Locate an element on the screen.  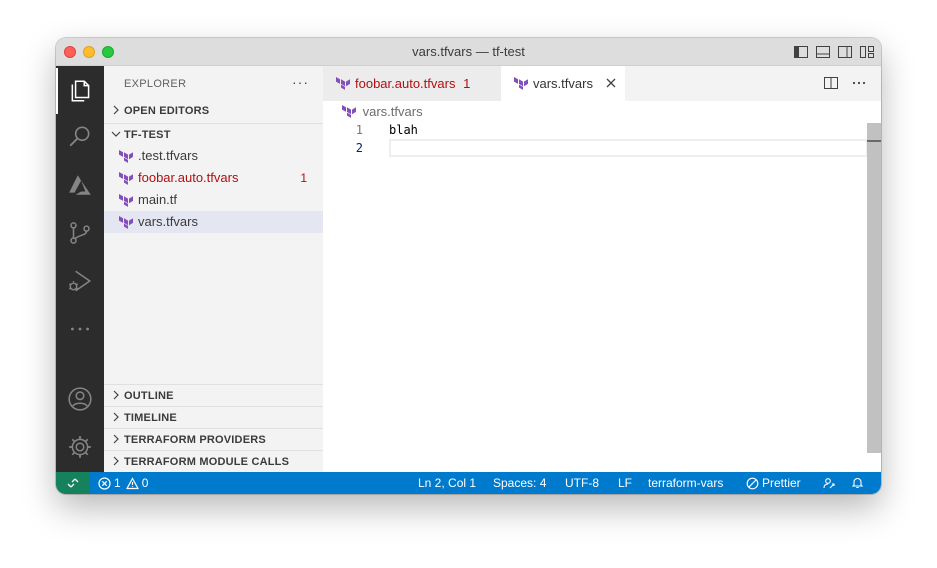
cursor-position-status: Ln 2, Col 1 is located at coordinates (447, 483).